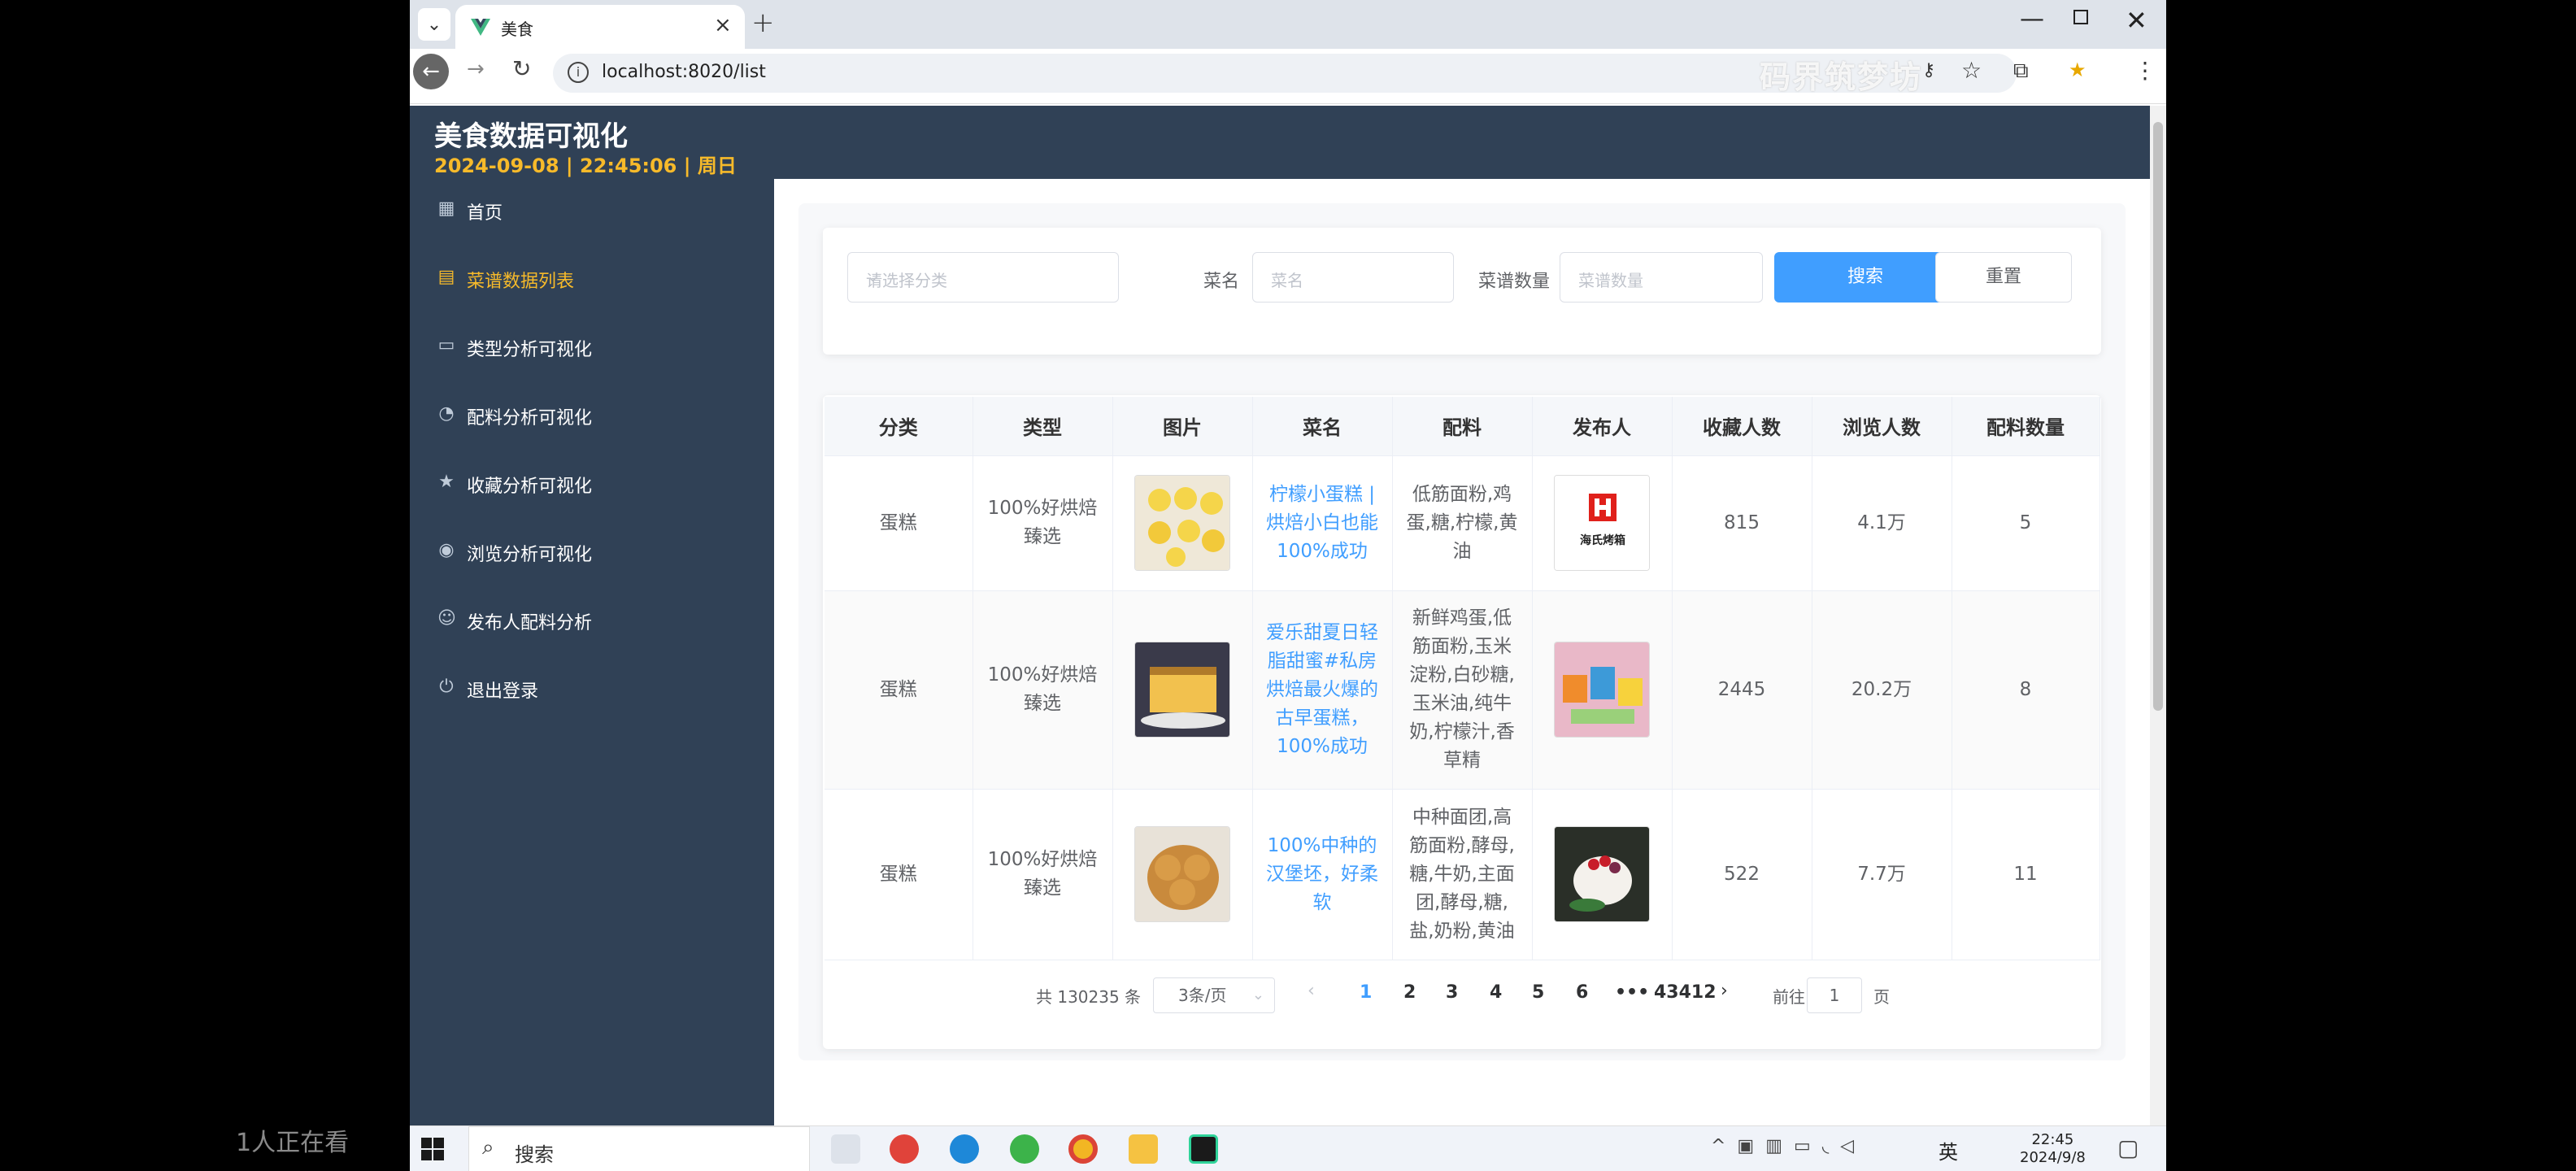  Describe the element at coordinates (1725, 991) in the screenshot. I see `next-page-icon: ›` at that location.